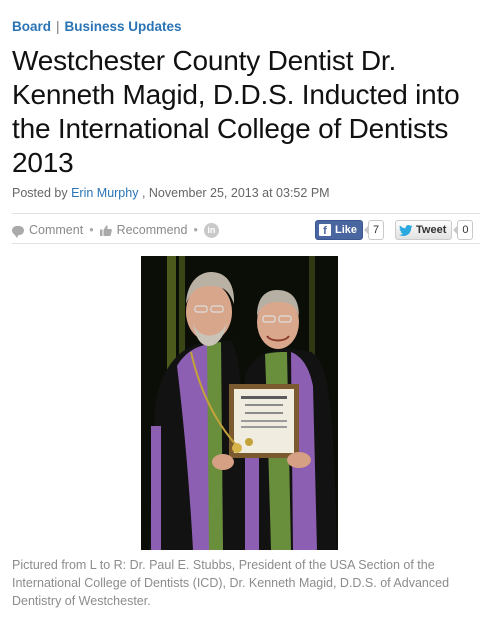  I want to click on article-actions: Comment • Recommend • in, so click(115, 230).